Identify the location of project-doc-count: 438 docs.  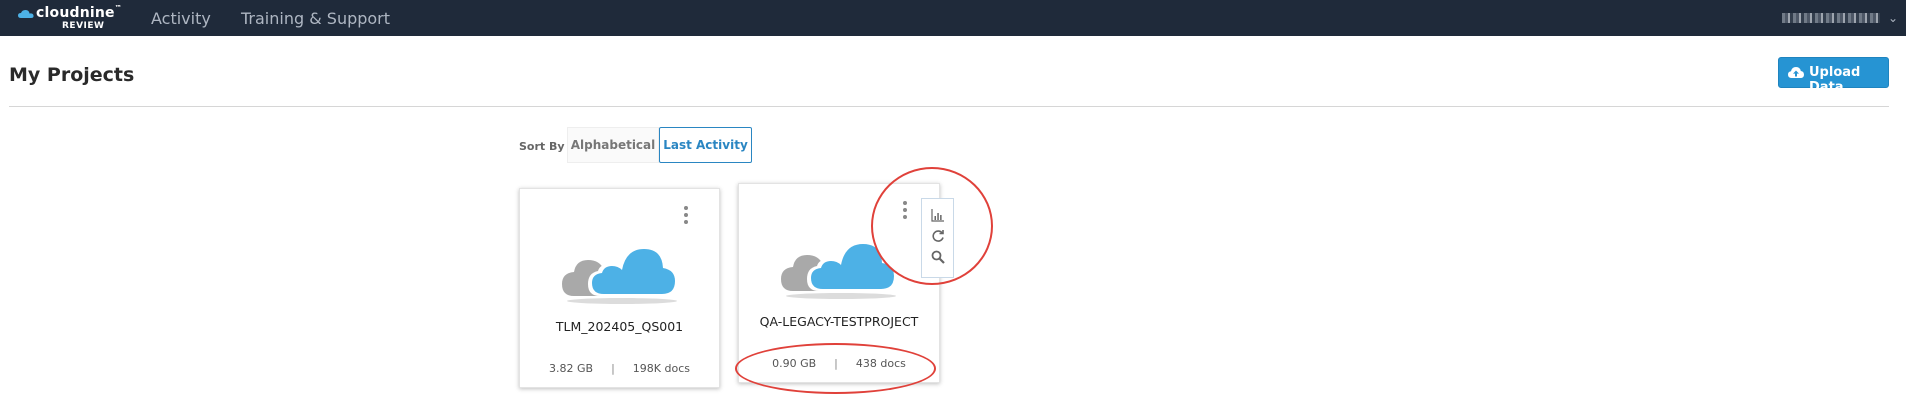
(880, 363).